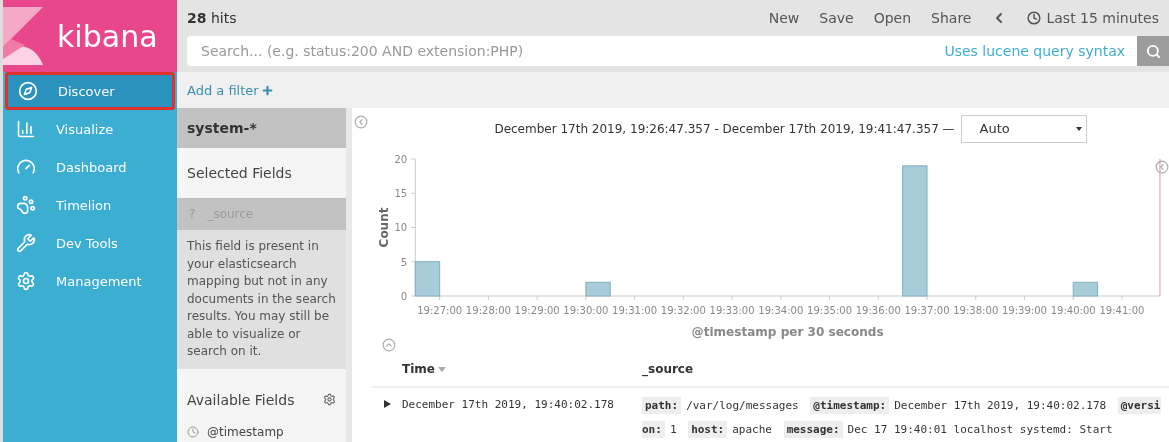 The width and height of the screenshot is (1169, 442). Describe the element at coordinates (787, 332) in the screenshot. I see `x-axis-title: @timestamp per 30 seconds` at that location.